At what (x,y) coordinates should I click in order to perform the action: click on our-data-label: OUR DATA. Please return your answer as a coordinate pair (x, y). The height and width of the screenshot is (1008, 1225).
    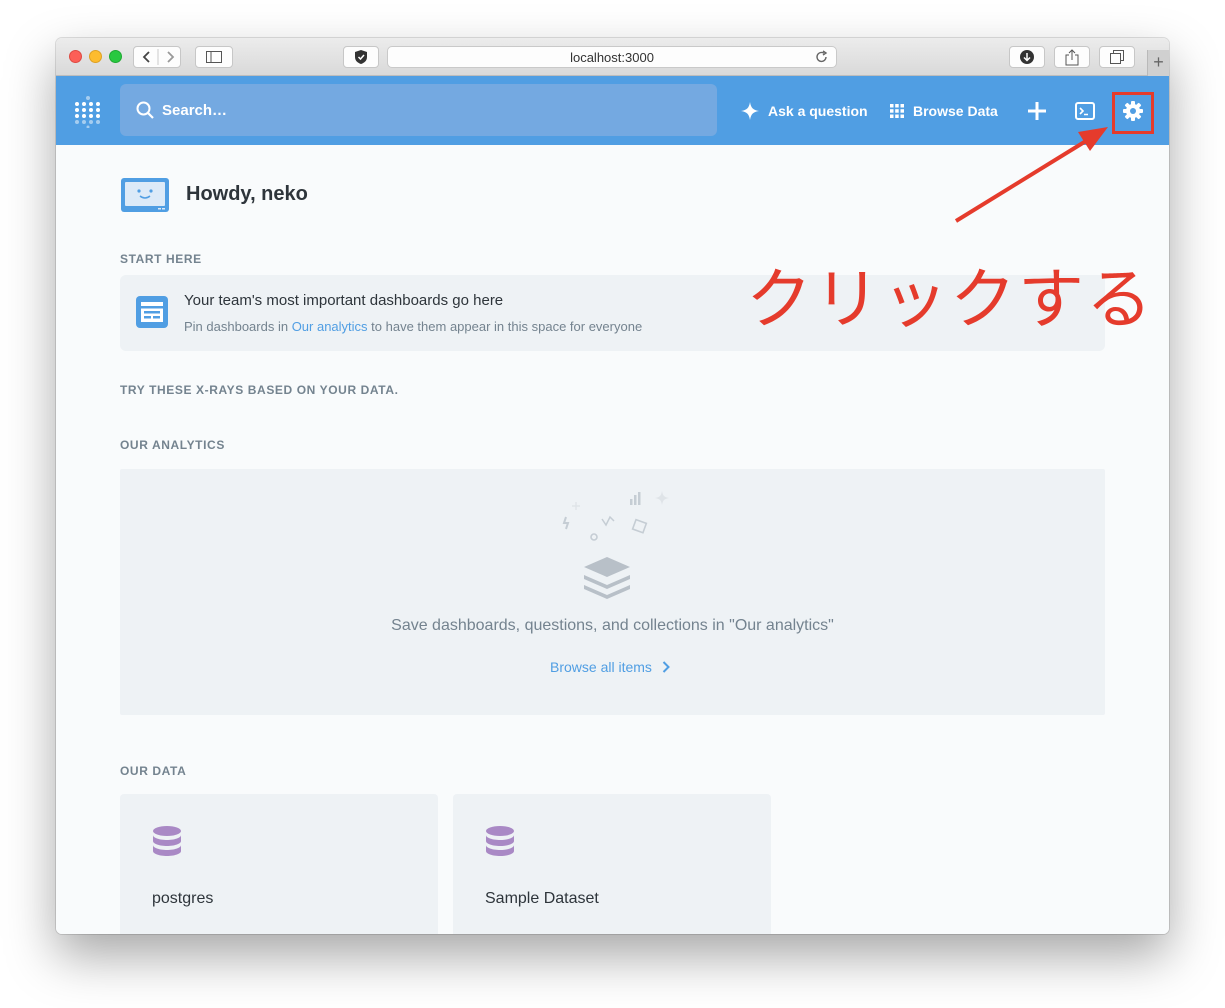
    Looking at the image, I should click on (153, 771).